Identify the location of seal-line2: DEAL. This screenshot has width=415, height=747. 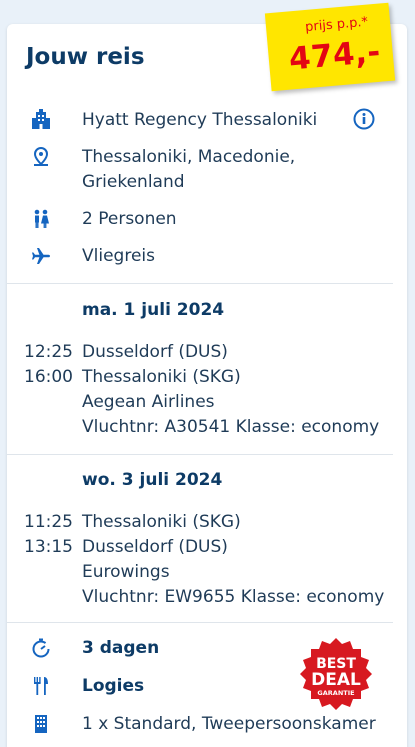
(336, 680).